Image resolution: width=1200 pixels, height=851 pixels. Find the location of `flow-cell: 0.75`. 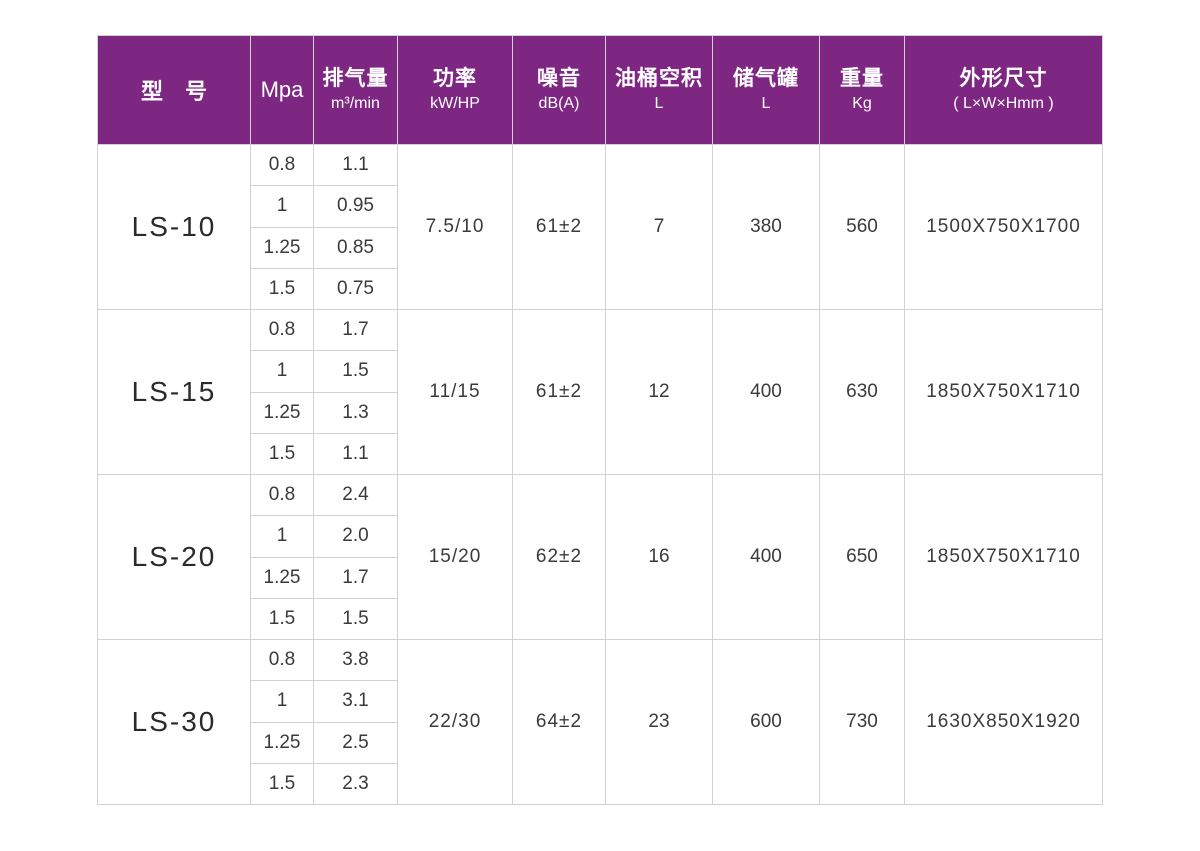

flow-cell: 0.75 is located at coordinates (355, 289).